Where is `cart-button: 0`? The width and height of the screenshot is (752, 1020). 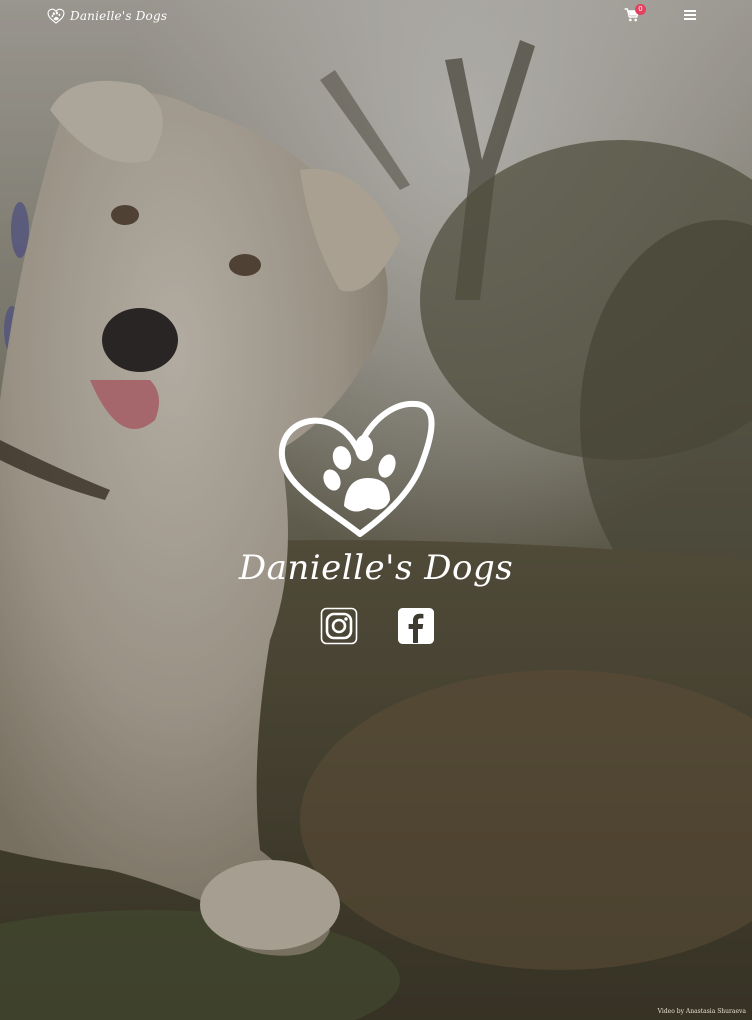
cart-button: 0 is located at coordinates (636, 15).